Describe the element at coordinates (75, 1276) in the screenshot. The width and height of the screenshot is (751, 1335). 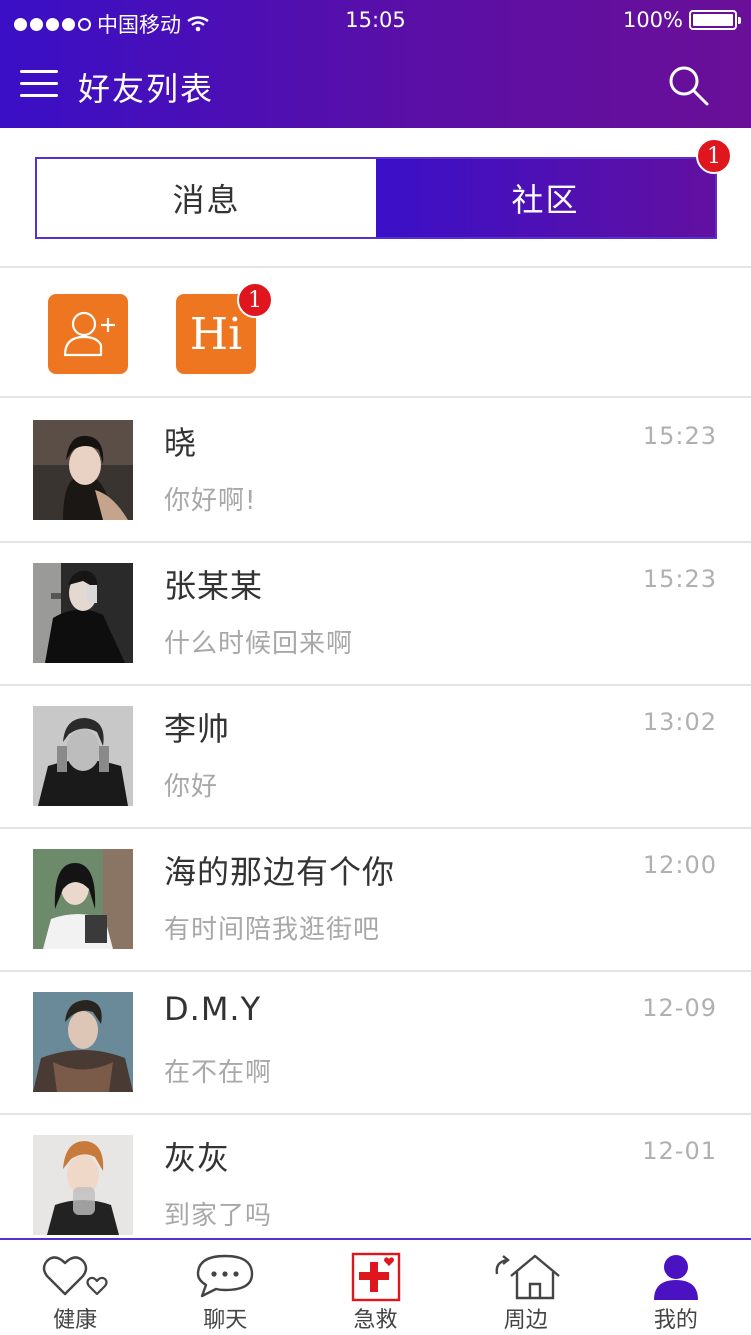
I see `heart-icon` at that location.